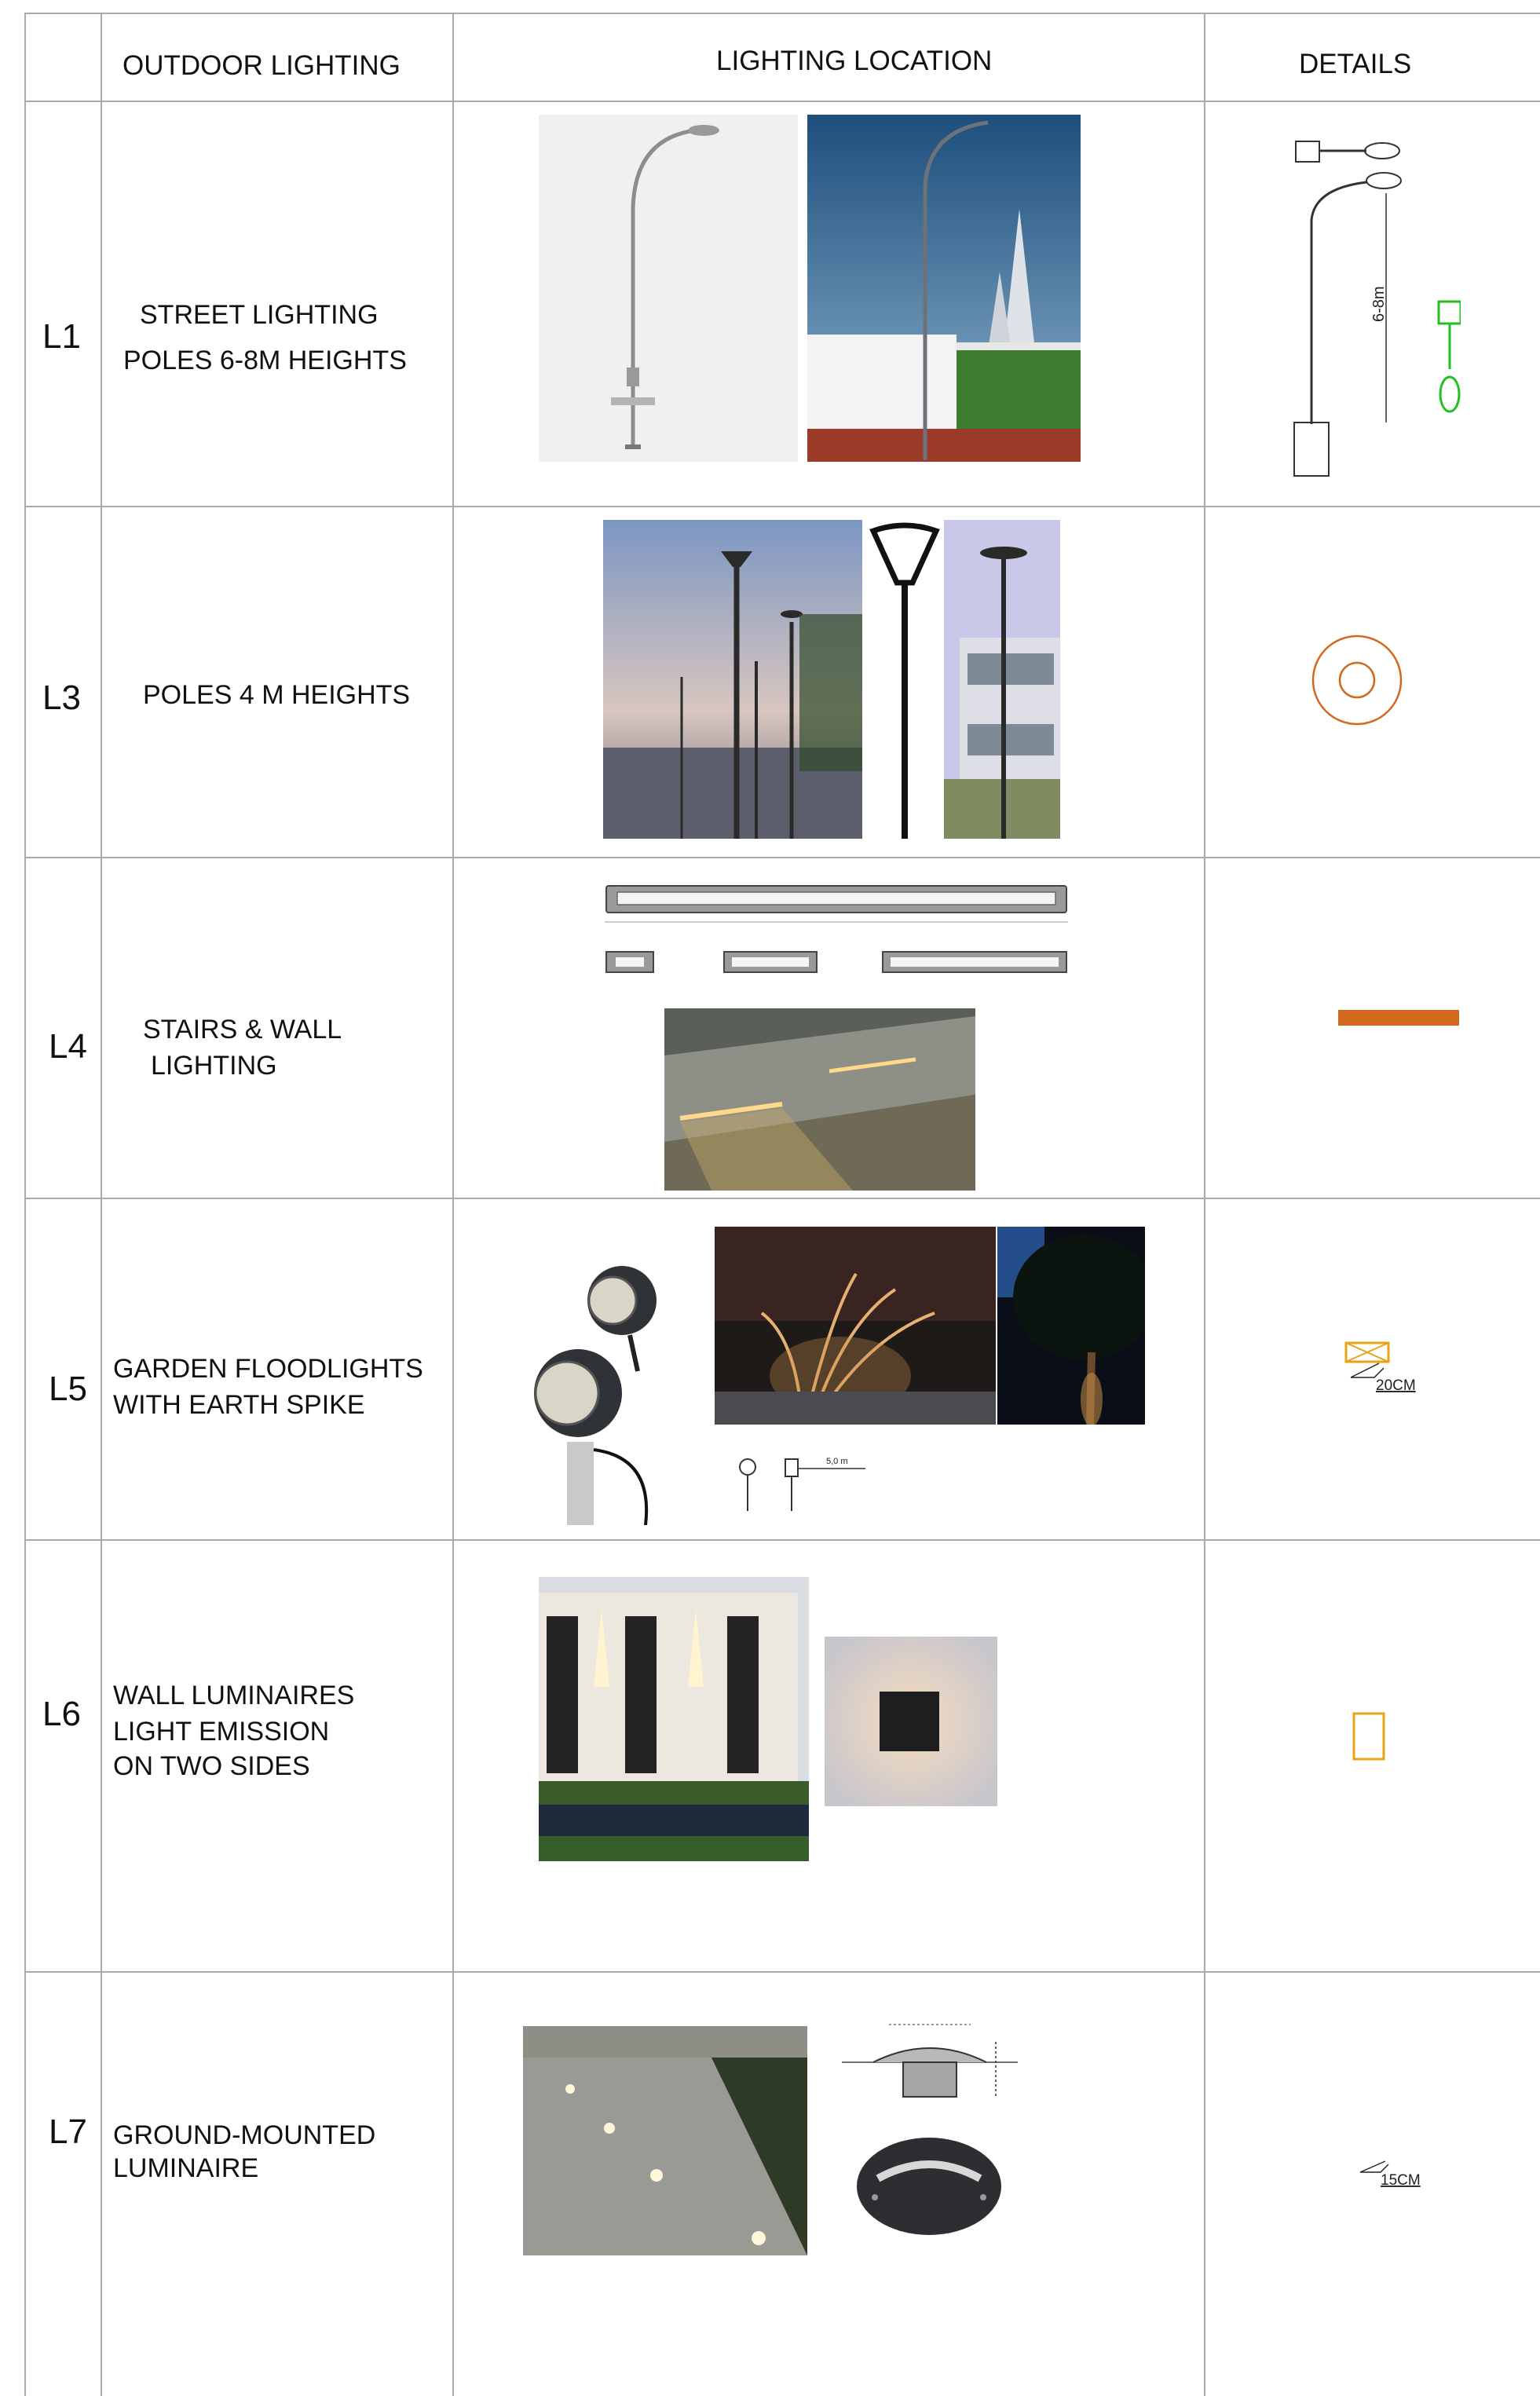  I want to click on street-pole-detail-drawing: 6-8m, so click(1374, 306).